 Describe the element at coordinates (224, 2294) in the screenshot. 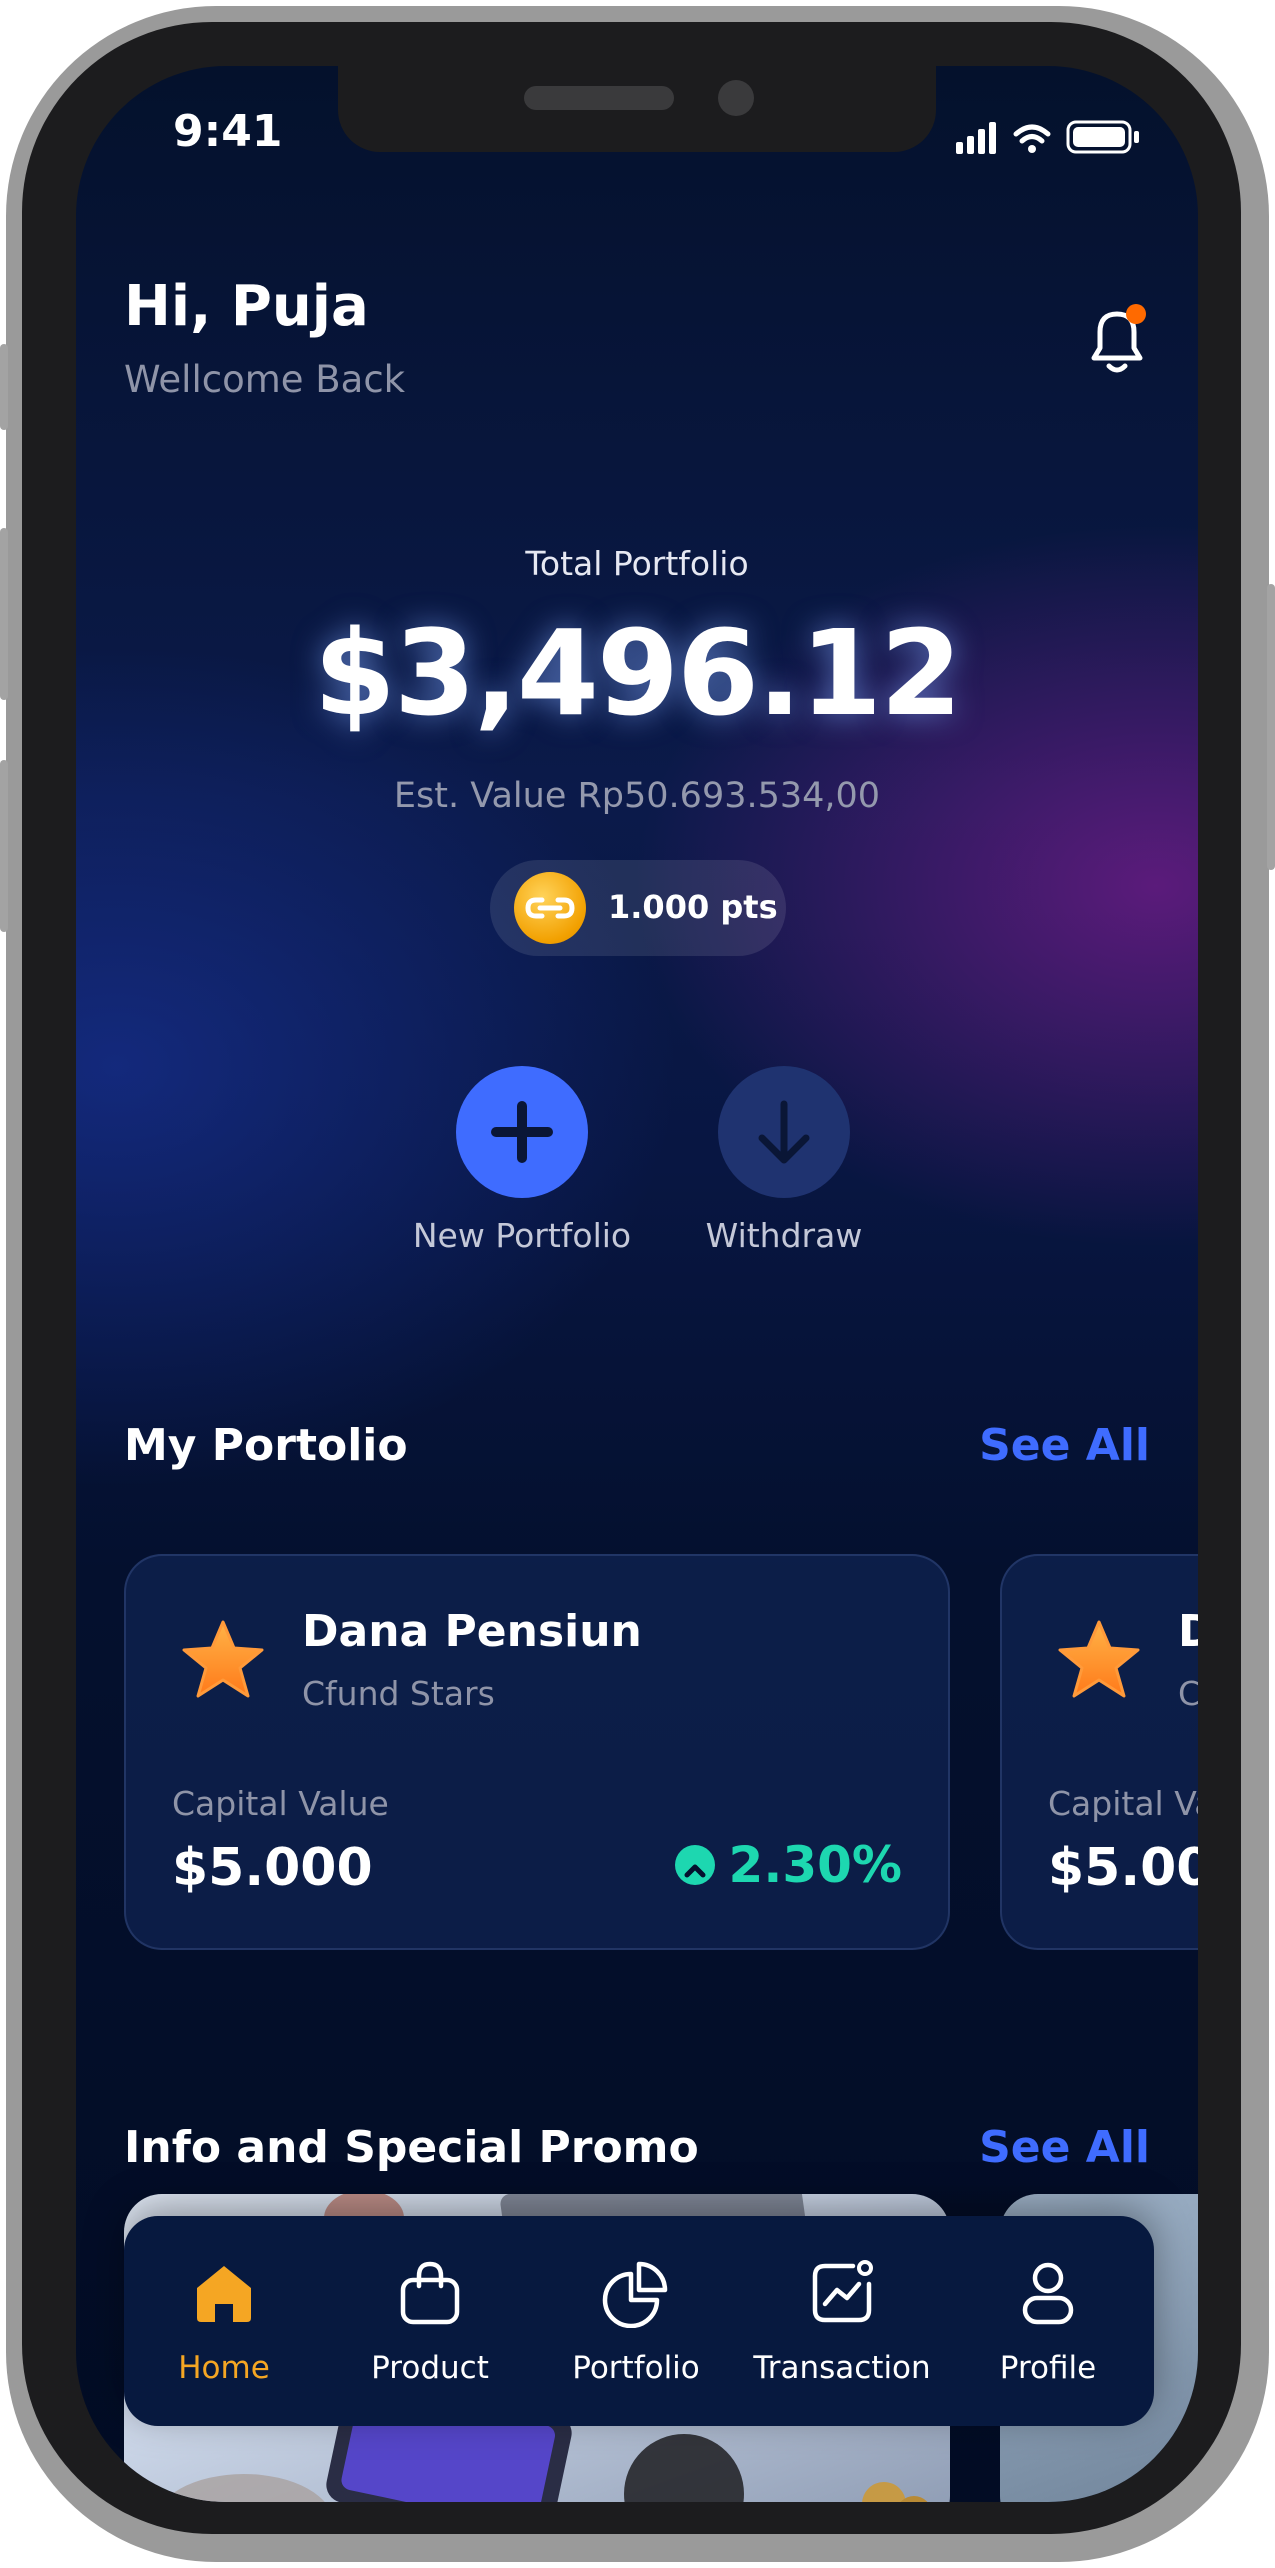

I see `home-icon` at that location.